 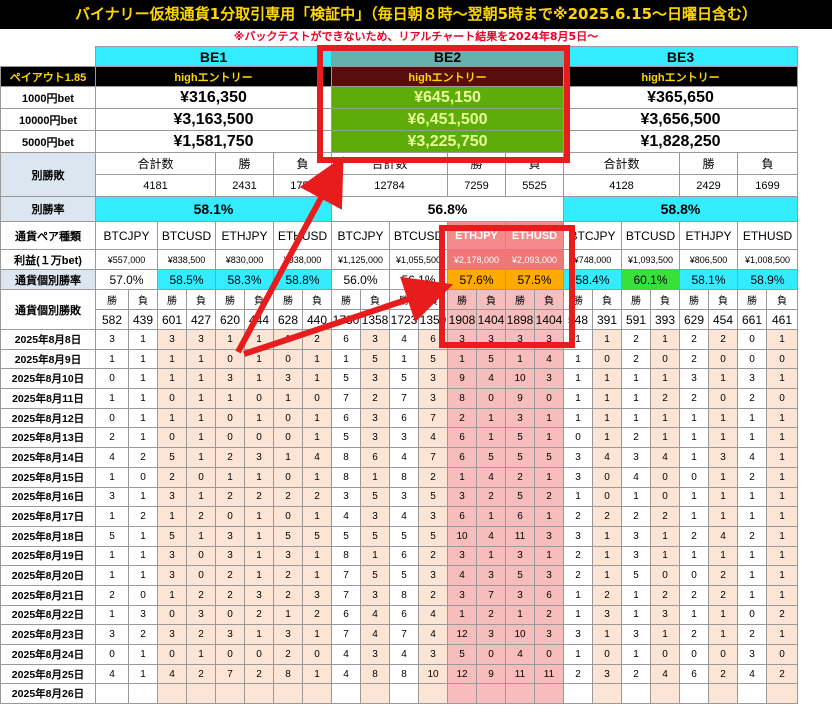 I want to click on day-row: 2025年8月15日 1 0 2 0 1 1 0 1 8 1 8 2 1 4 2 1 3 0 4 0 0 1 2 1, so click(x=399, y=477).